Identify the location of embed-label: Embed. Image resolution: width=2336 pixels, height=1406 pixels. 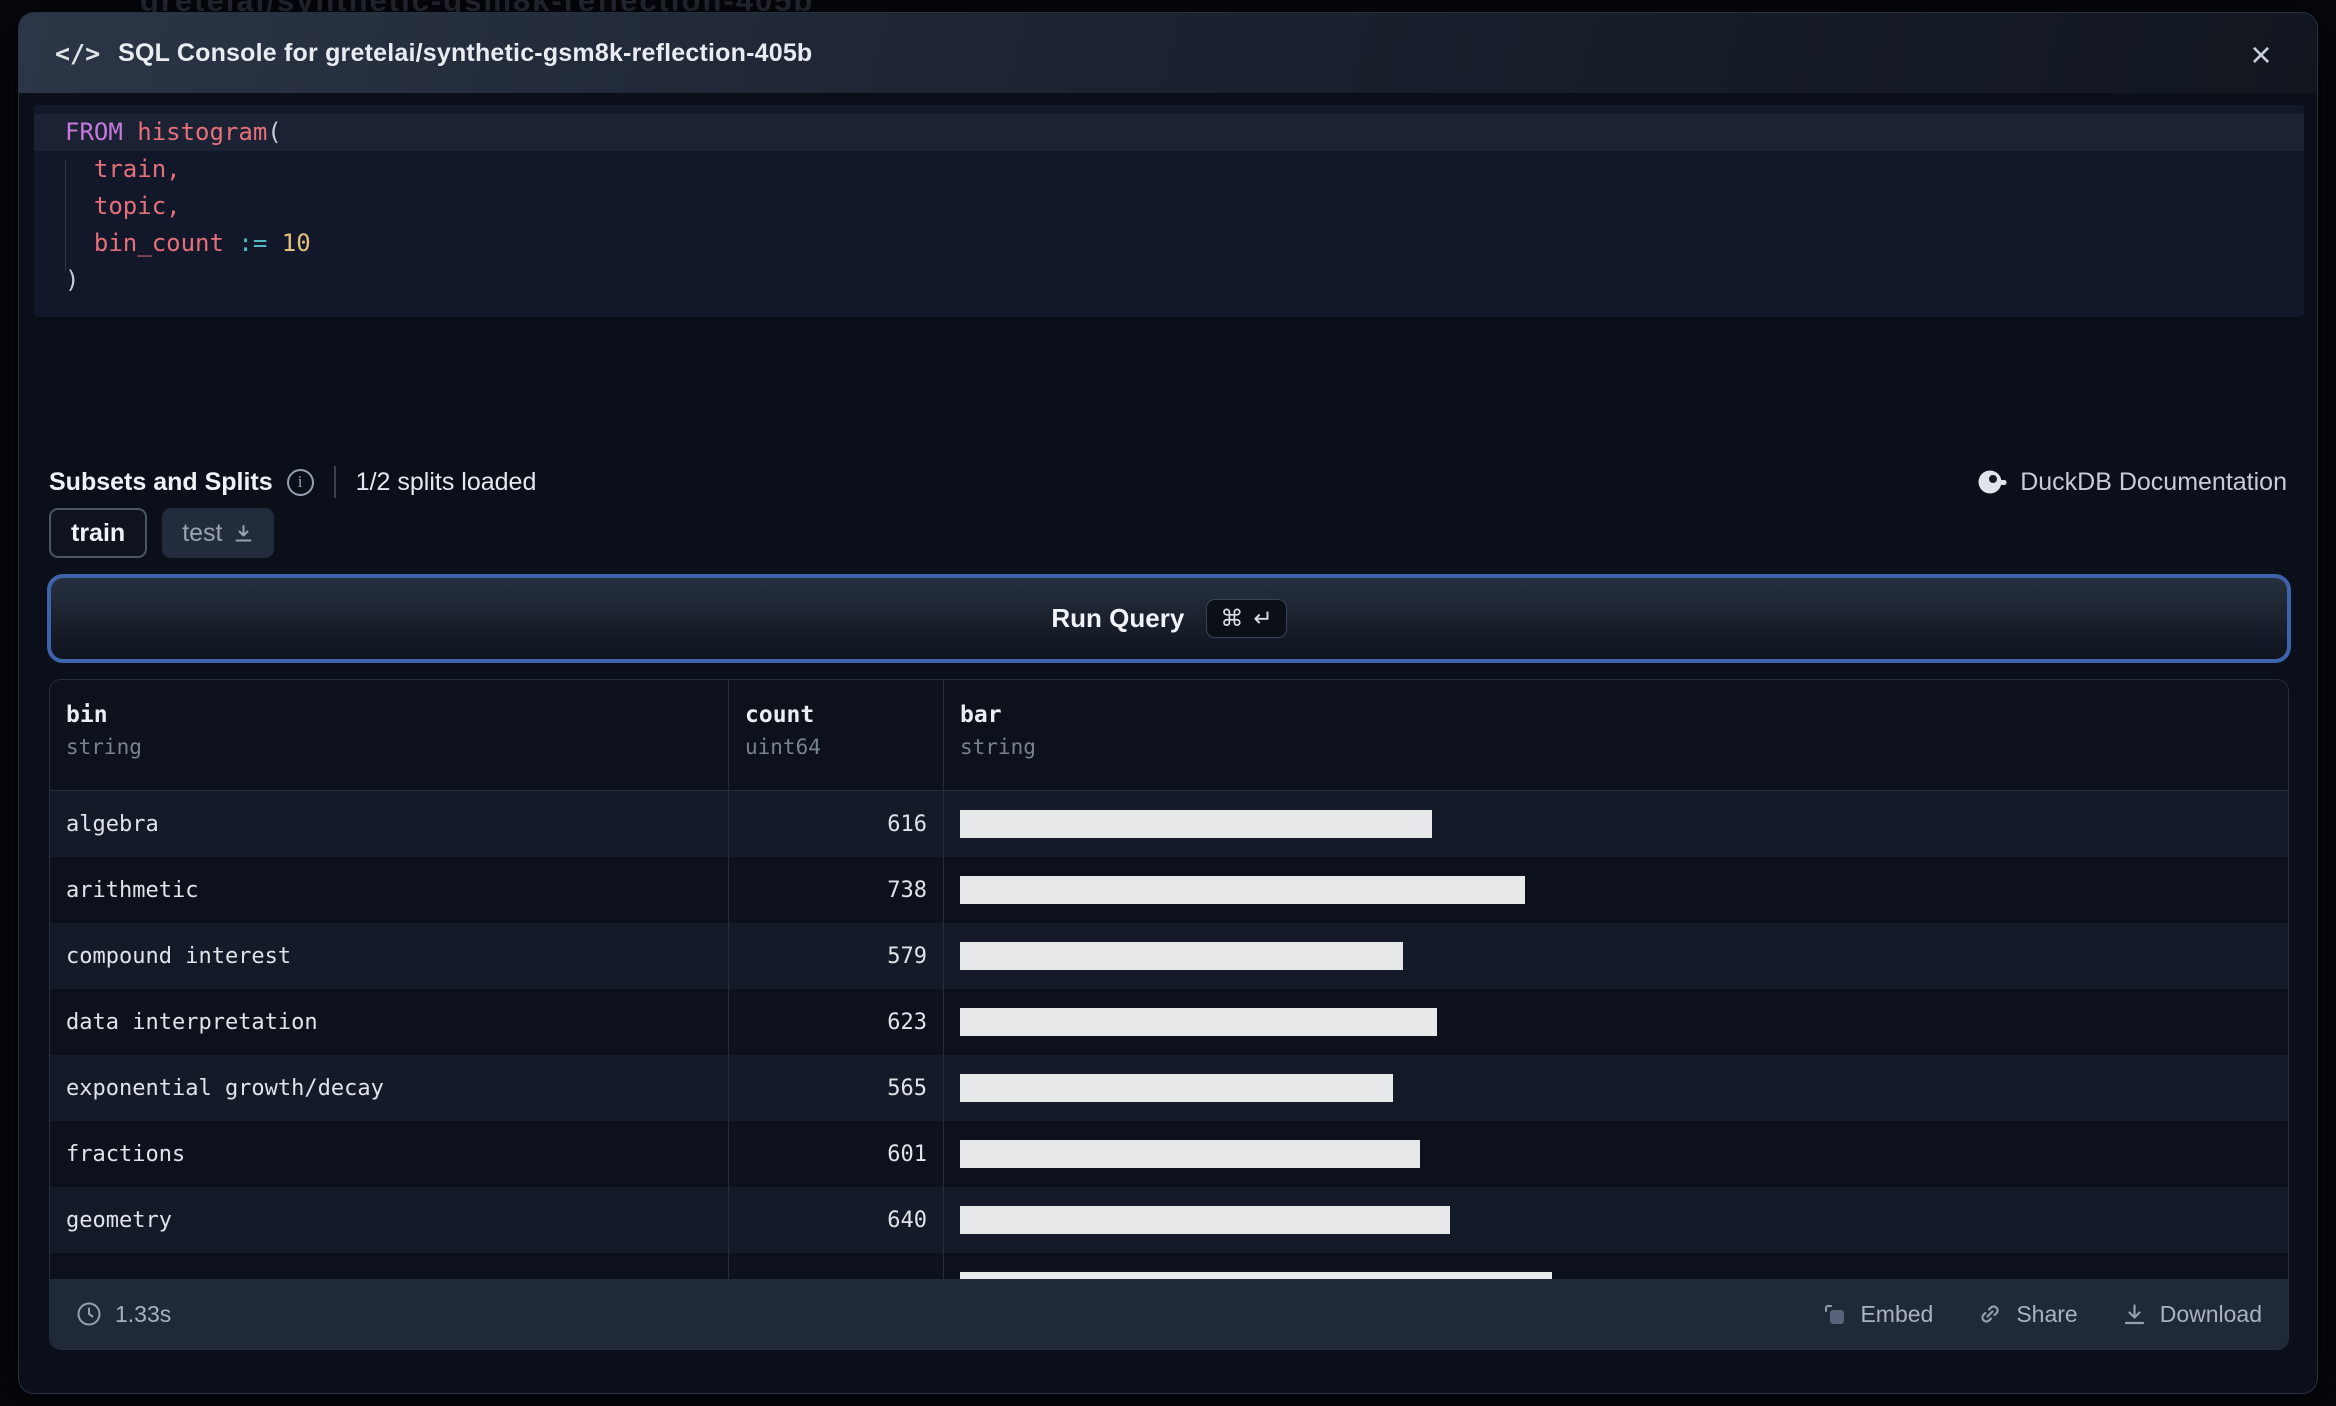
(1897, 1313).